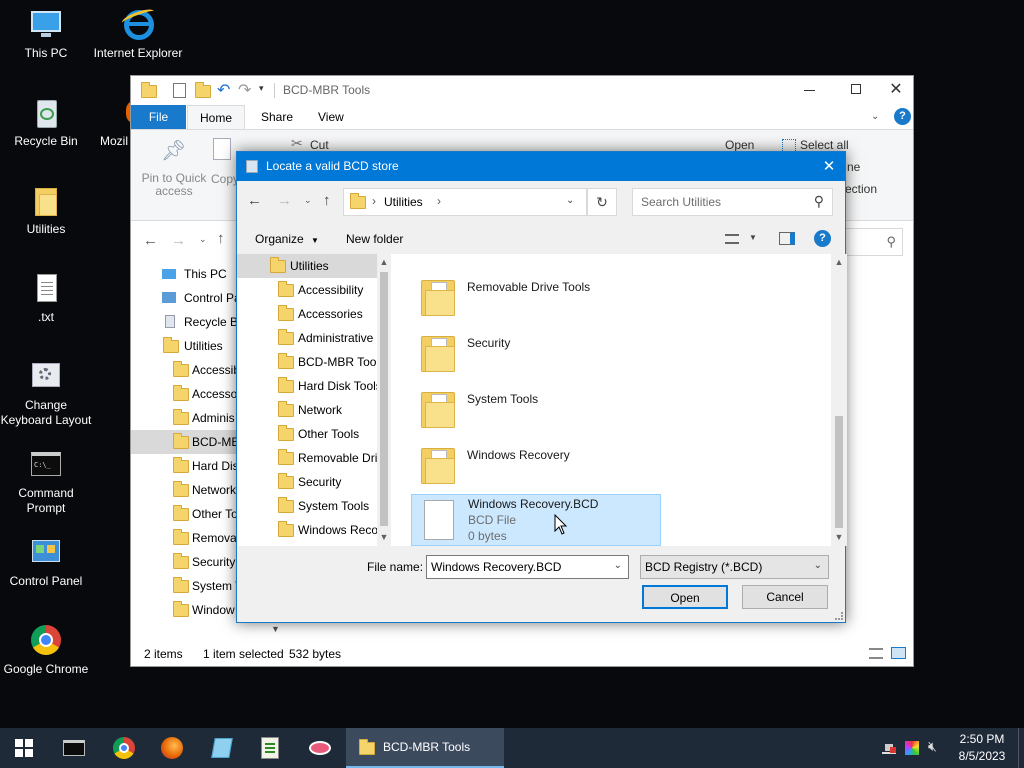  Describe the element at coordinates (307, 434) in the screenshot. I see `dialog-tree-item: Other Tools` at that location.